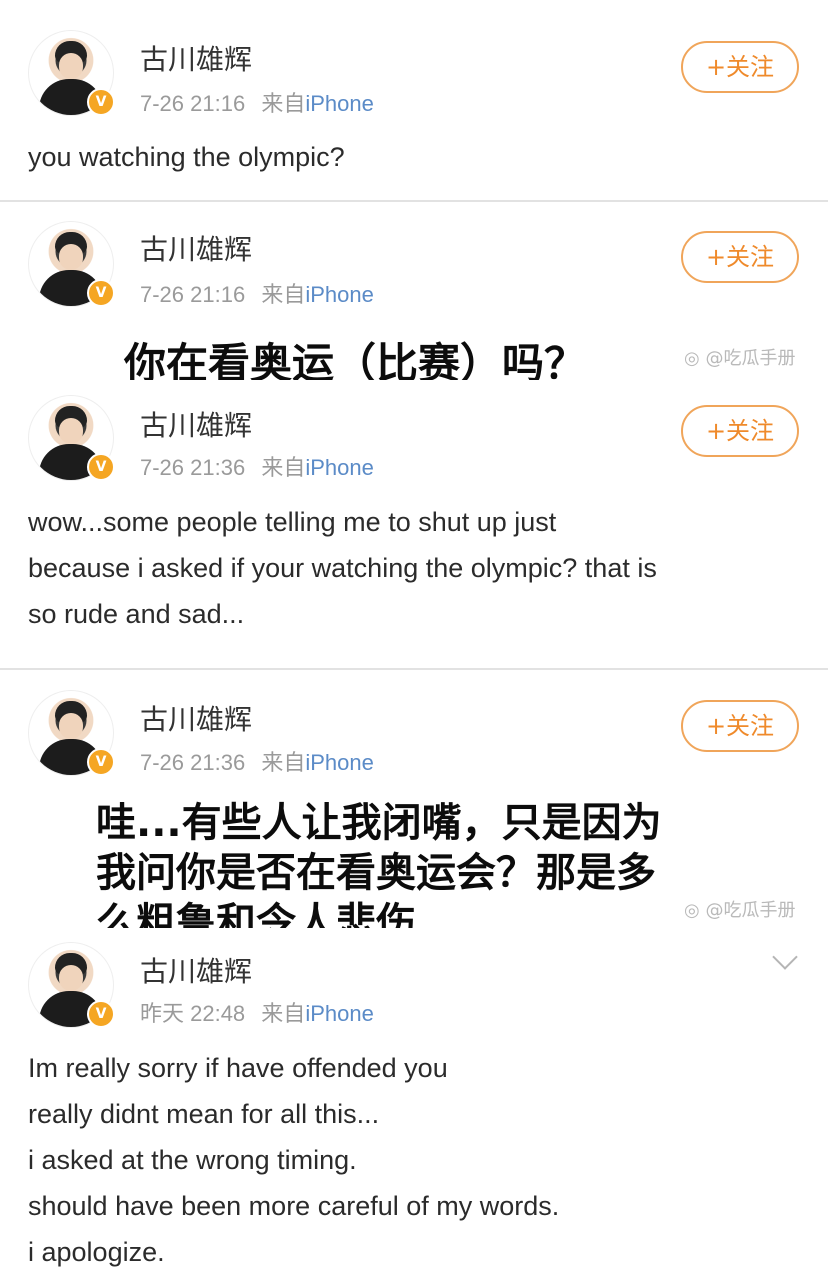  What do you see at coordinates (379, 823) in the screenshot?
I see `caption-line: 哇...有些人让我闭嘴，只是因为` at bounding box center [379, 823].